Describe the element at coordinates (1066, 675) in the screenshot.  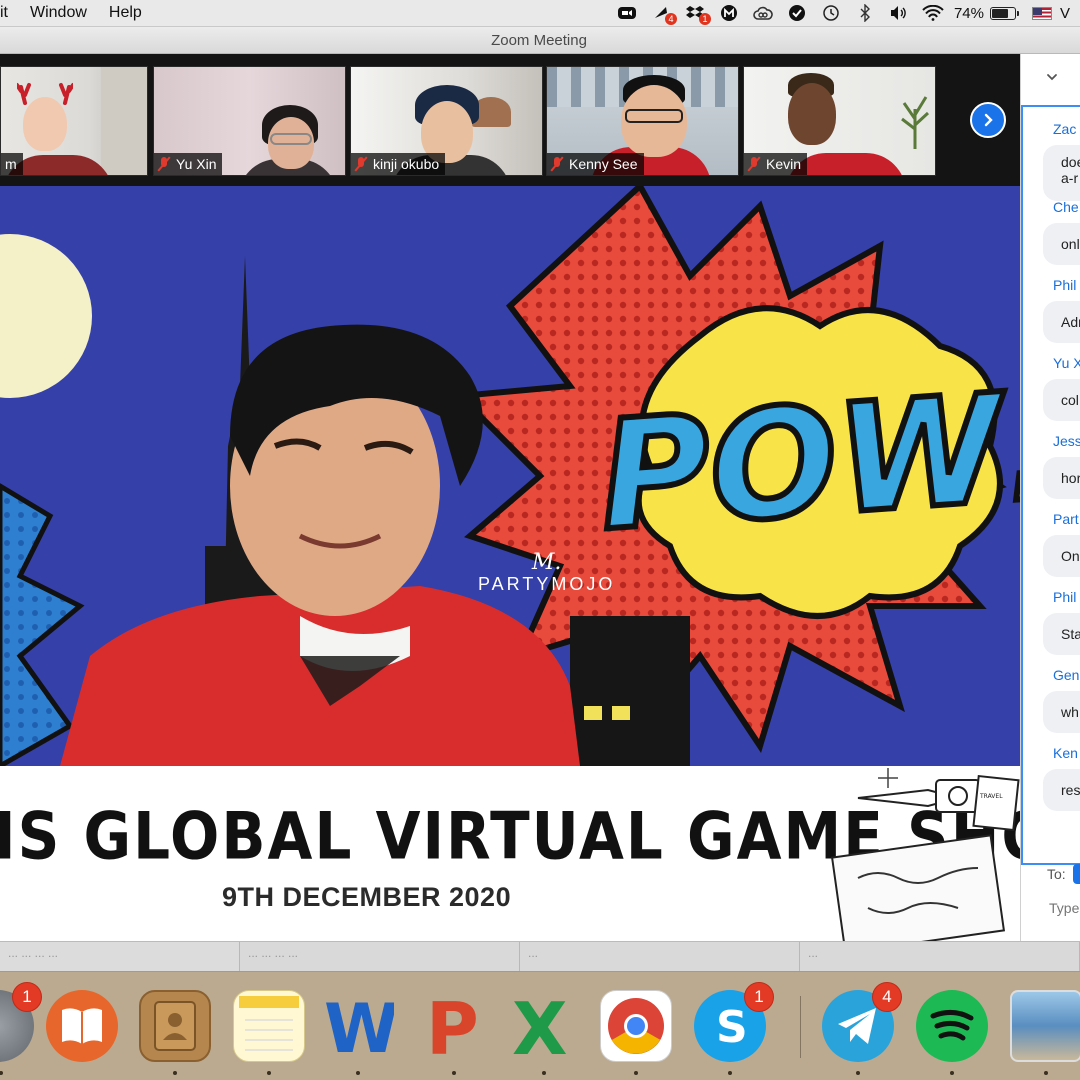
I see `chat-sender-name: Gen` at that location.